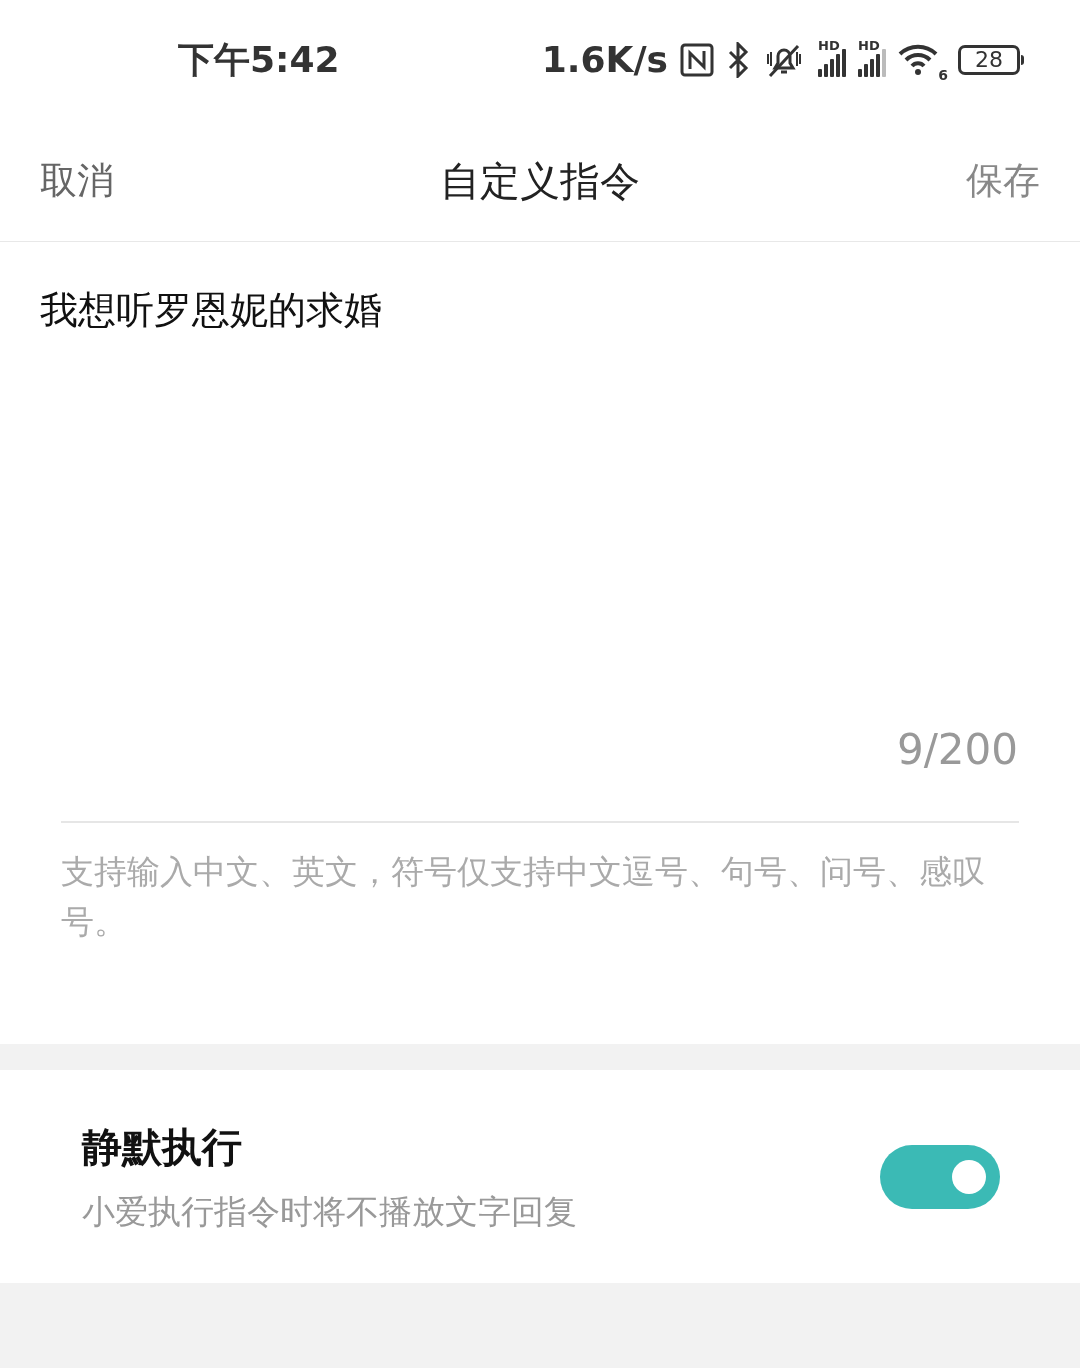 The width and height of the screenshot is (1080, 1368). What do you see at coordinates (738, 60) in the screenshot?
I see `bluetooth-icon` at bounding box center [738, 60].